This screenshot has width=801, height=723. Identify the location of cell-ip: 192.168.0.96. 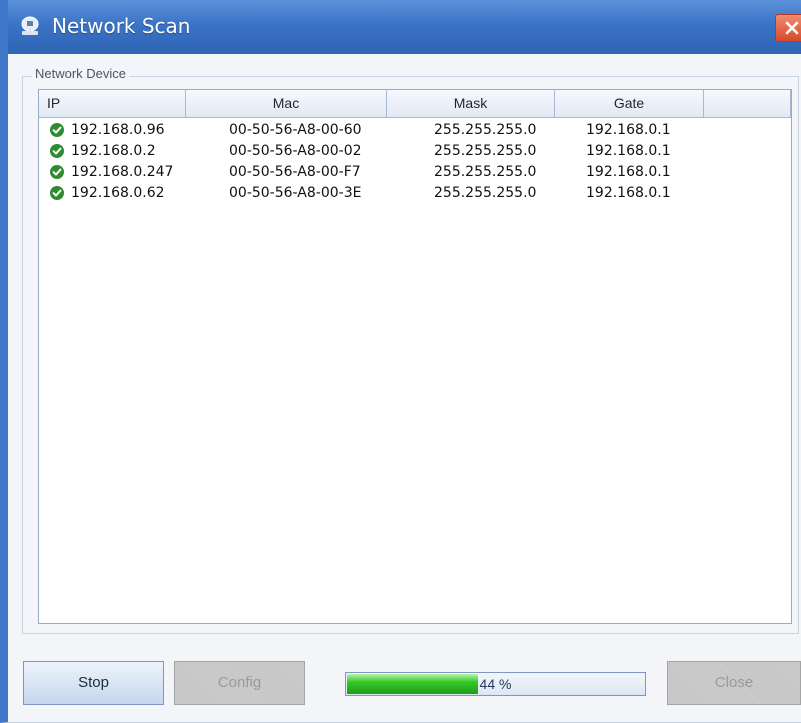
(118, 130).